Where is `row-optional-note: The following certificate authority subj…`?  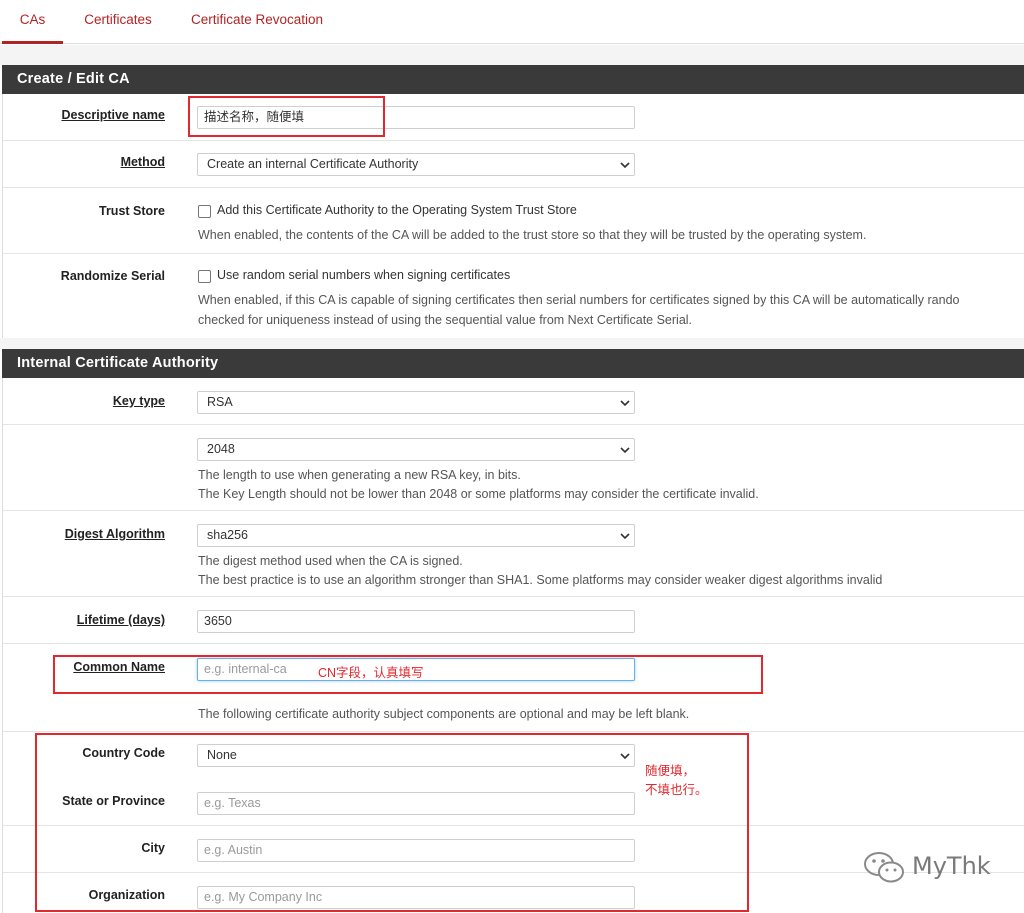
row-optional-note: The following certificate authority subj… is located at coordinates (513, 712).